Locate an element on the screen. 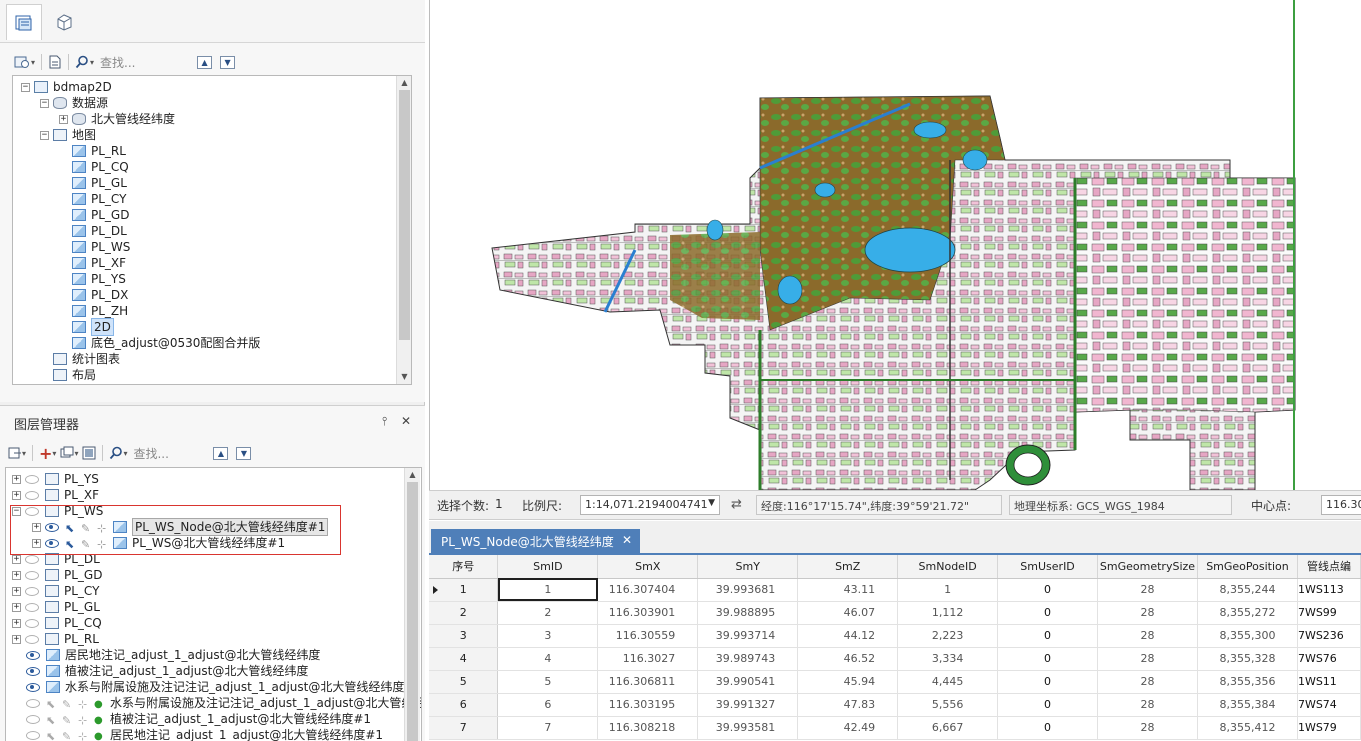  tree-item: PL_DX is located at coordinates (93, 295).